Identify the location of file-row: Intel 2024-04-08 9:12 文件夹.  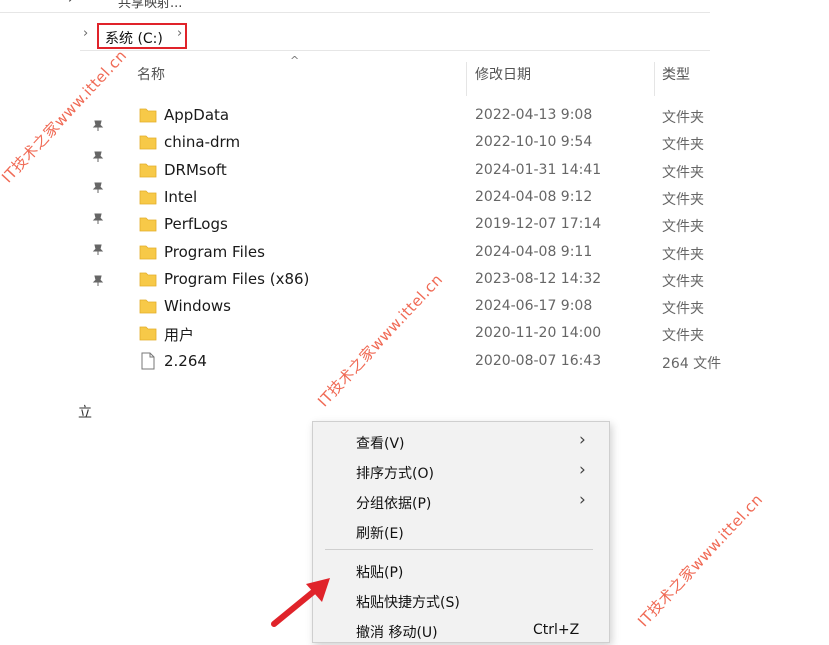
(412, 197).